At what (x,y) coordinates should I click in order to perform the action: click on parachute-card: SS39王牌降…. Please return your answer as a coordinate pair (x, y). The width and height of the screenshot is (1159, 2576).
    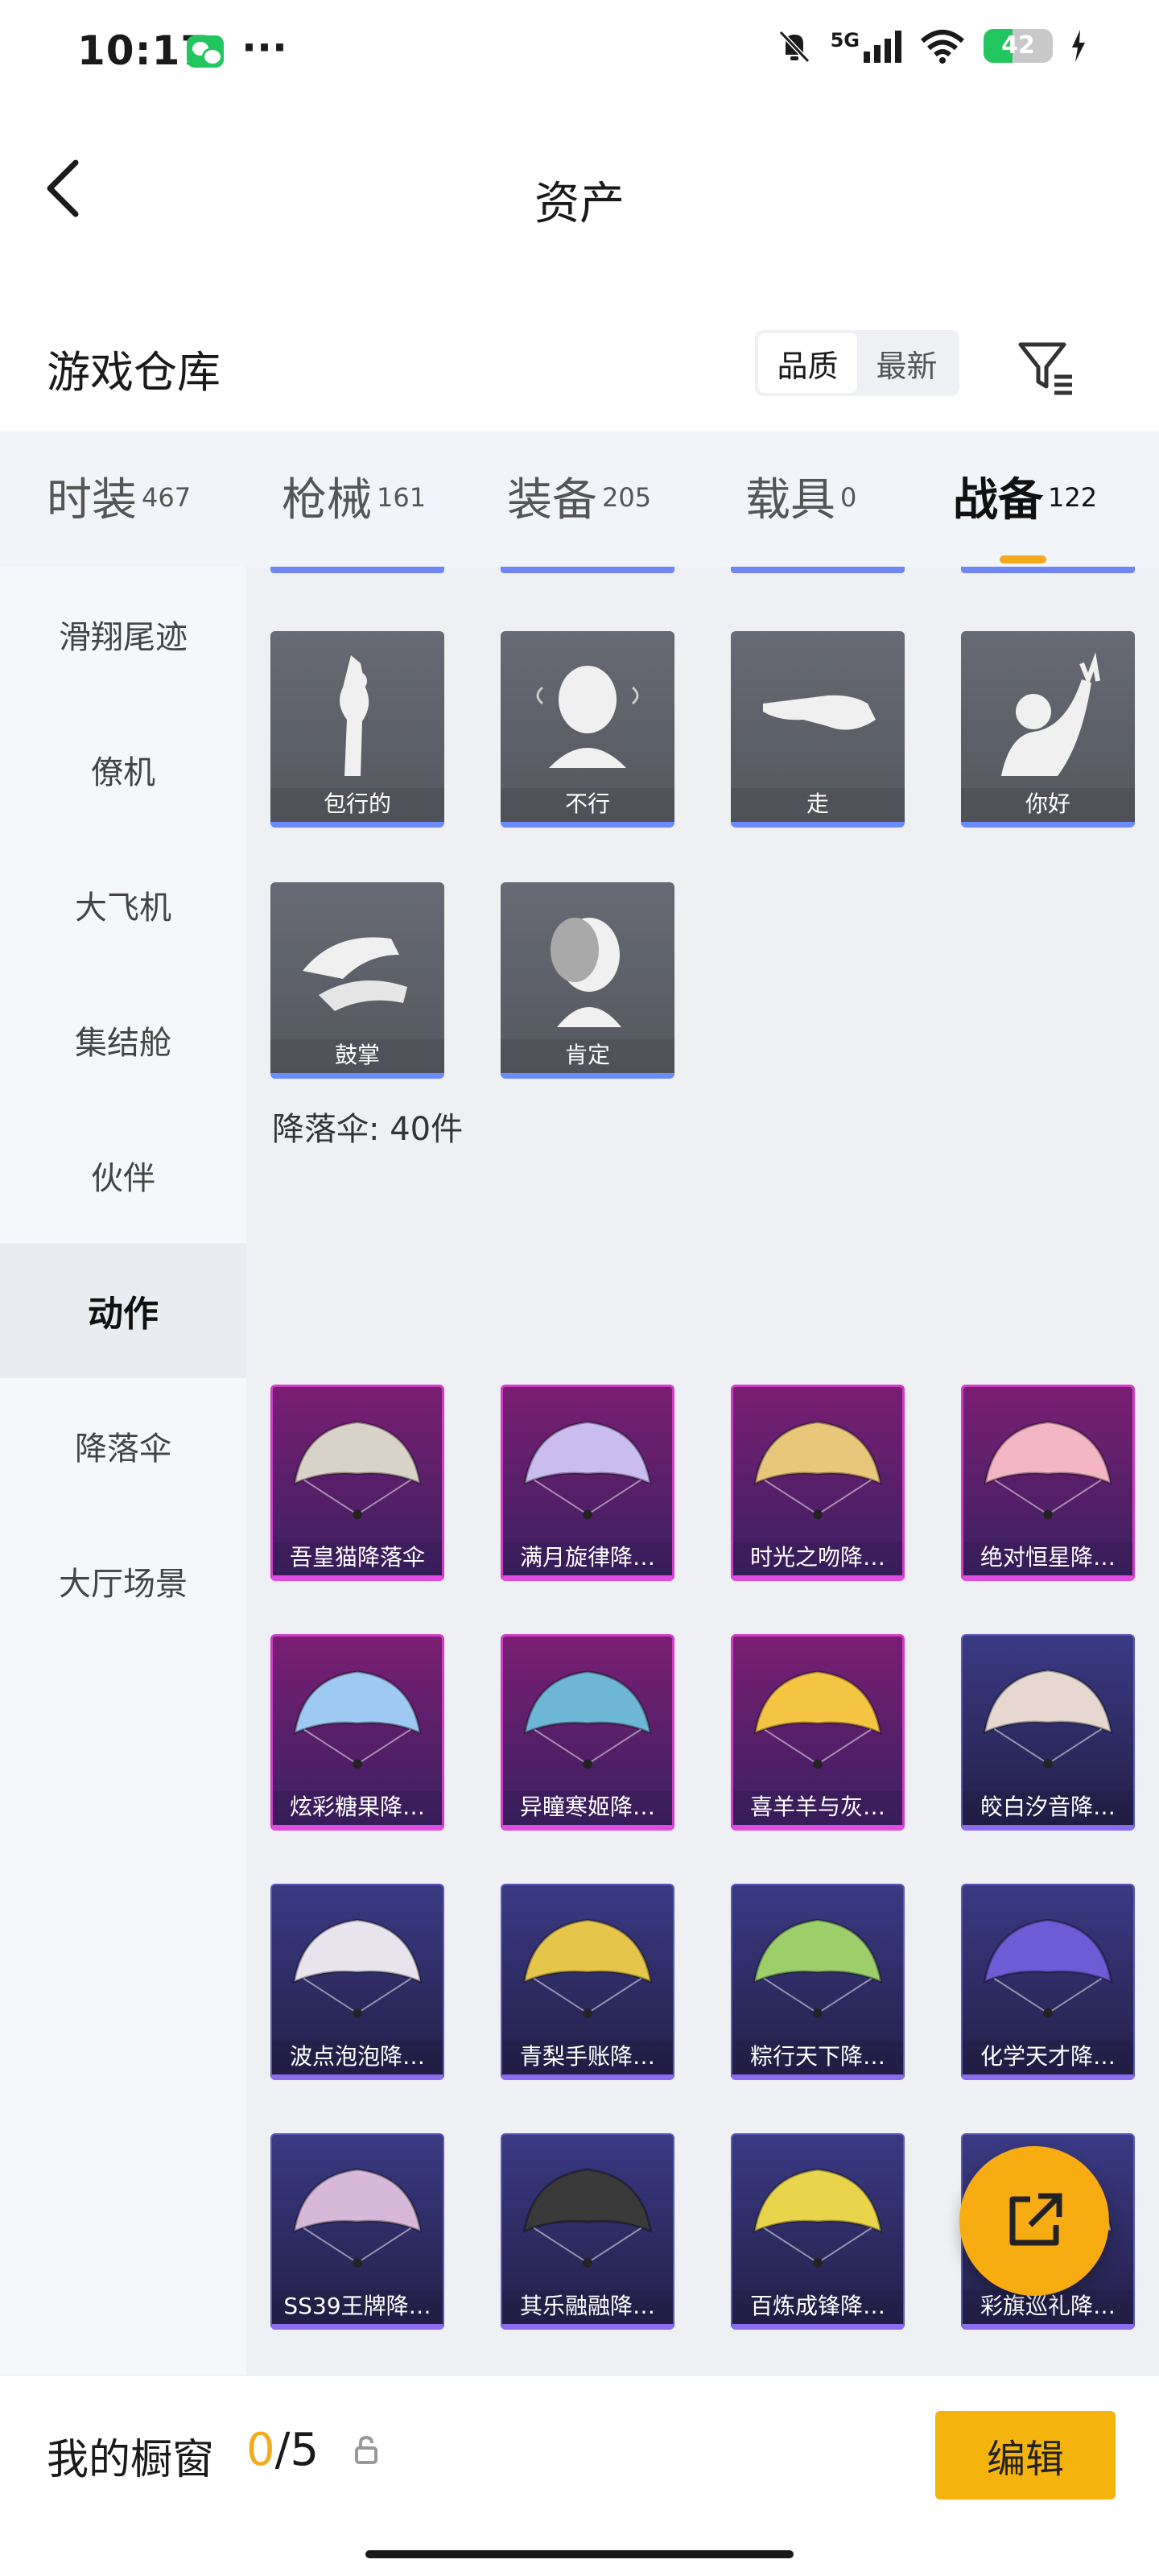
    Looking at the image, I should click on (357, 2231).